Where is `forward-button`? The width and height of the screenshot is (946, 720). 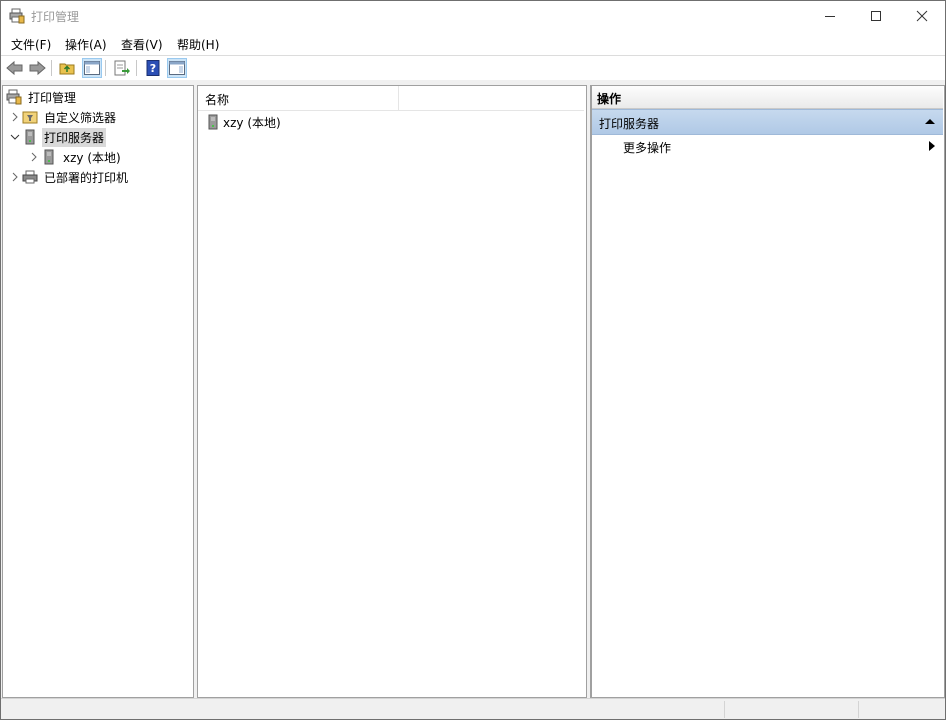
forward-button is located at coordinates (37, 68).